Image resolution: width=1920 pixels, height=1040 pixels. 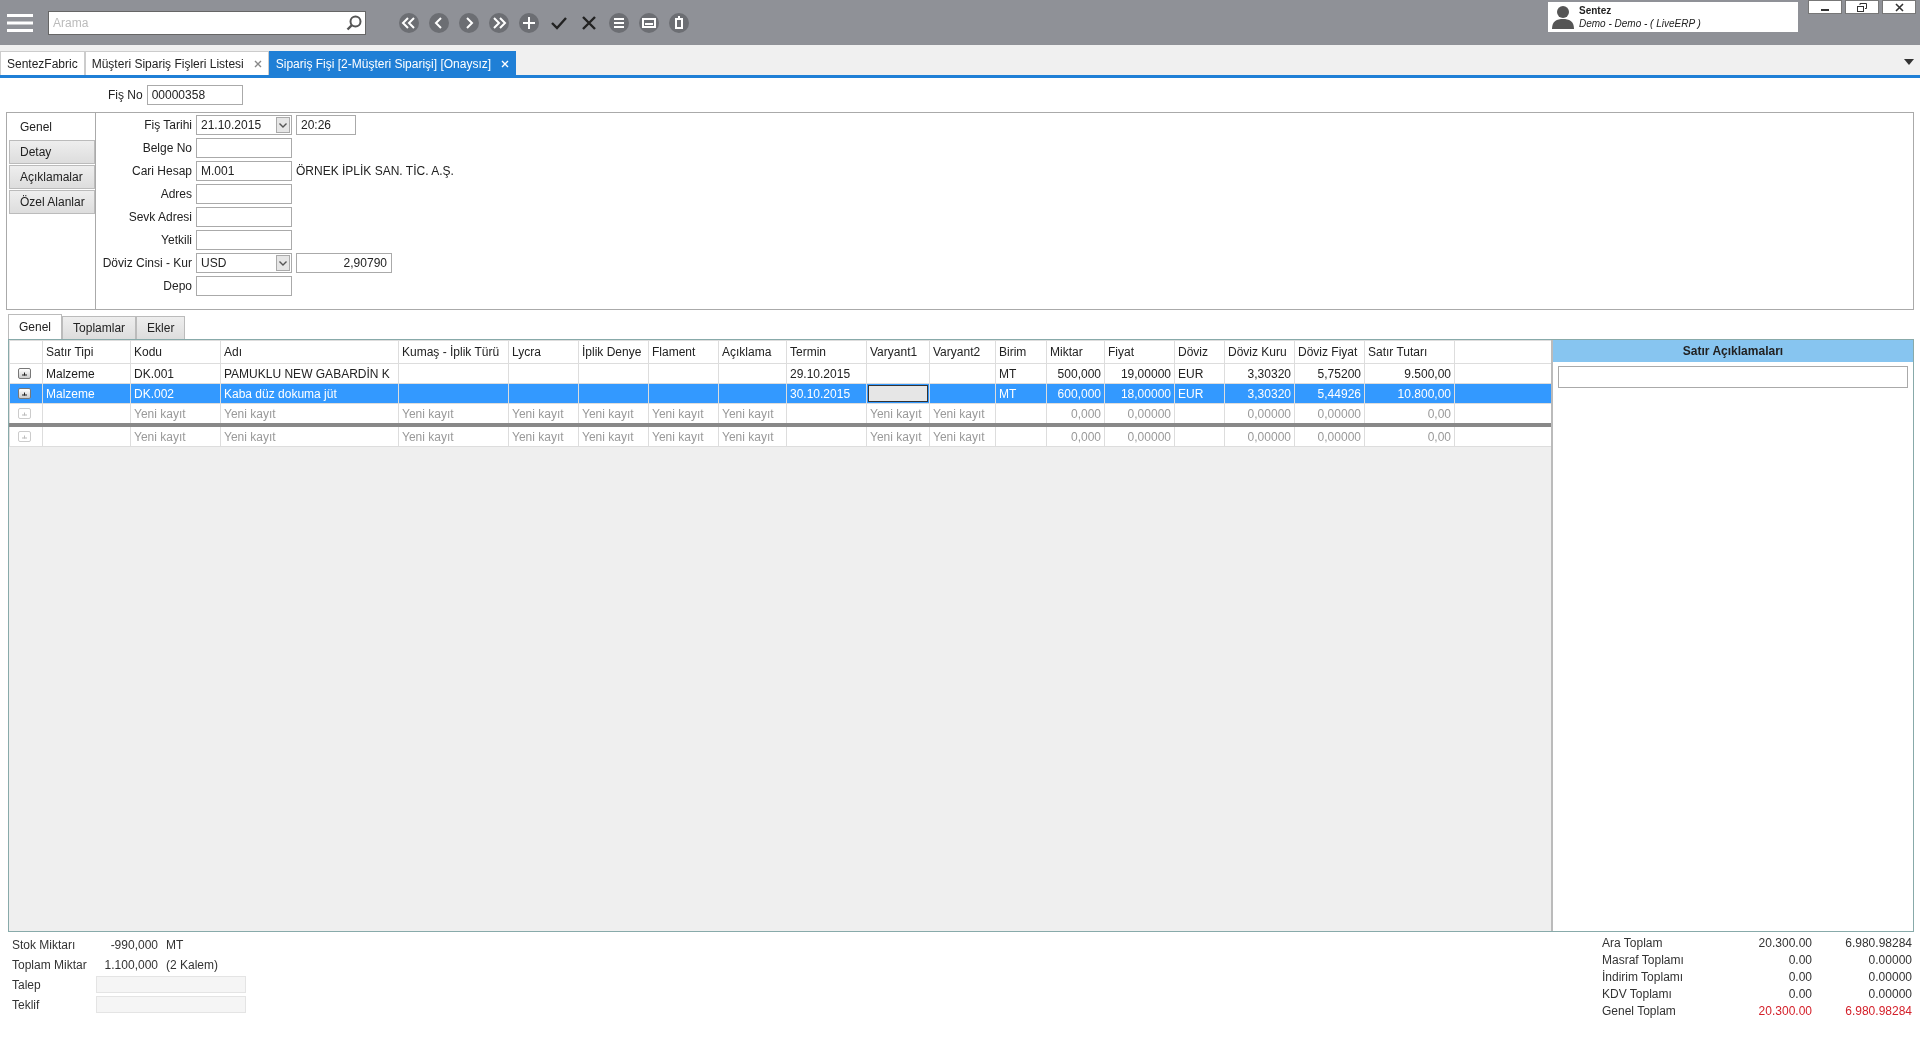 I want to click on dropdown: USD, so click(x=244, y=263).